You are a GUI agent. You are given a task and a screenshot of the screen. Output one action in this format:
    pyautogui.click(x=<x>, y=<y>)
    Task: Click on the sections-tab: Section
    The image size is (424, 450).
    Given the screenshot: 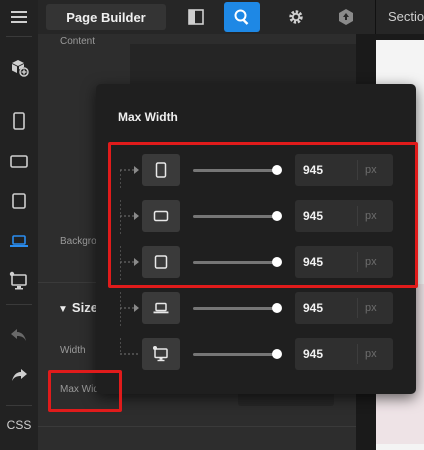 What is the action you would take?
    pyautogui.click(x=399, y=17)
    